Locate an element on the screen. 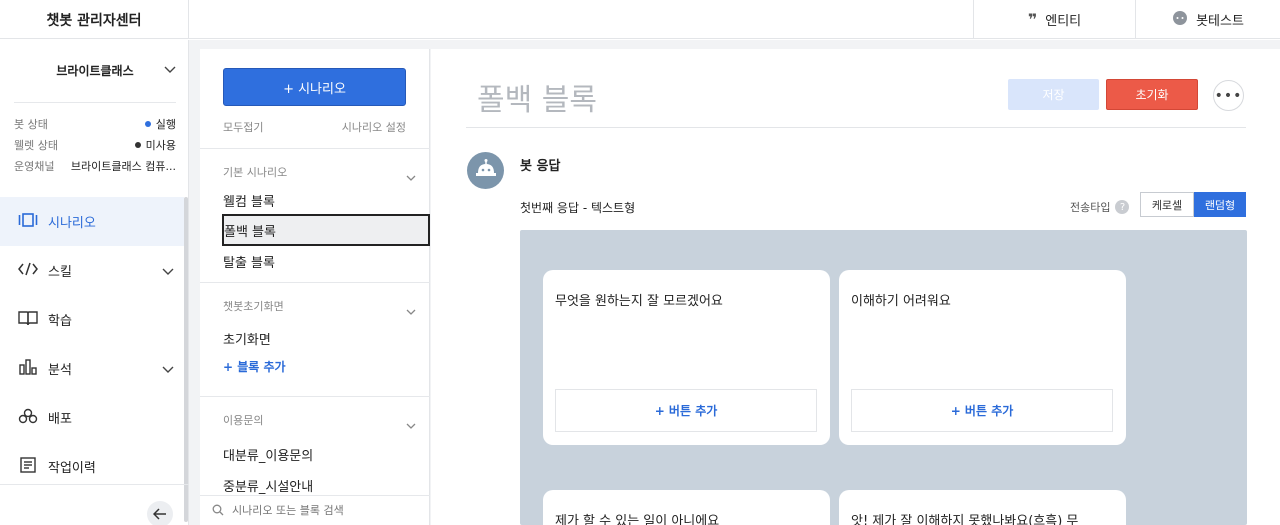 Image resolution: width=1280 pixels, height=525 pixels. add-scenario-button: + 시나리오 is located at coordinates (314, 87).